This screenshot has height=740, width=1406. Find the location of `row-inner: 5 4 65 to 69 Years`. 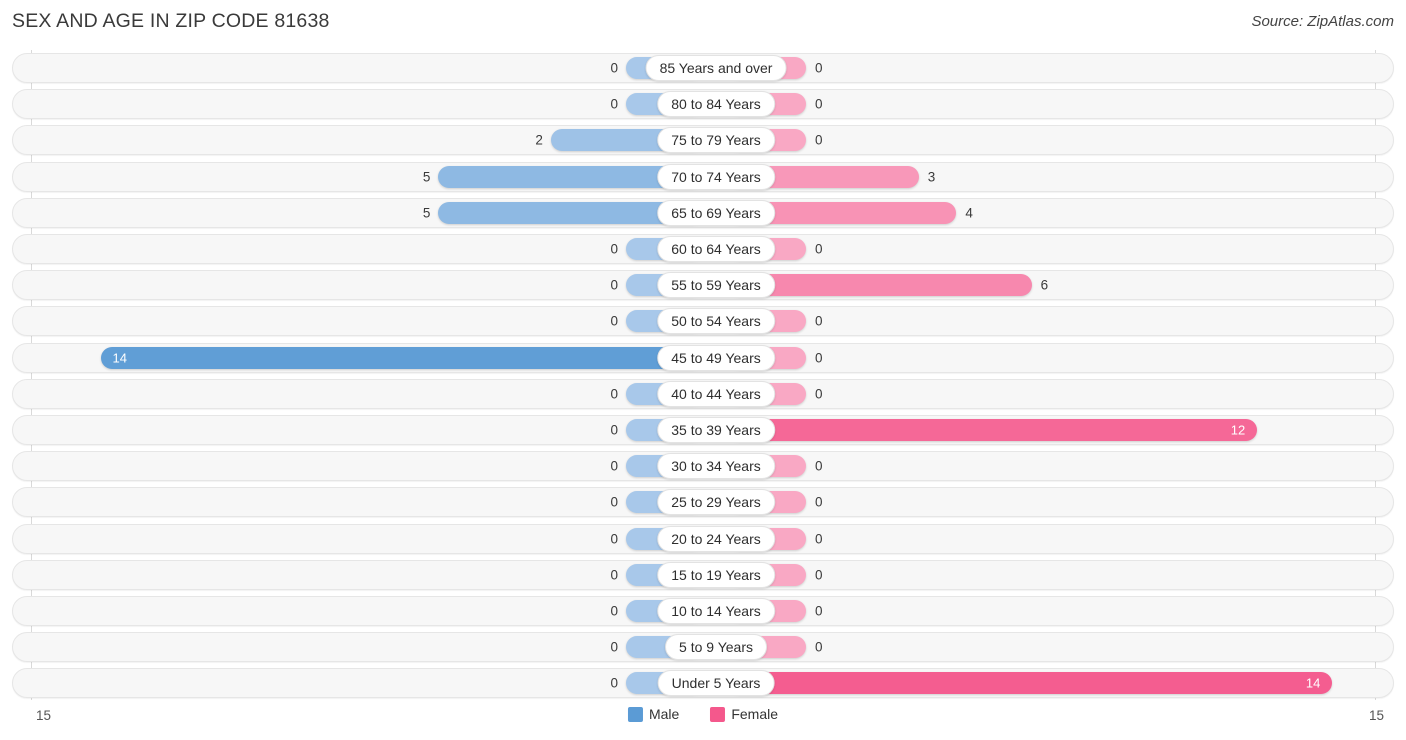

row-inner: 5 4 65 to 69 Years is located at coordinates (703, 213).